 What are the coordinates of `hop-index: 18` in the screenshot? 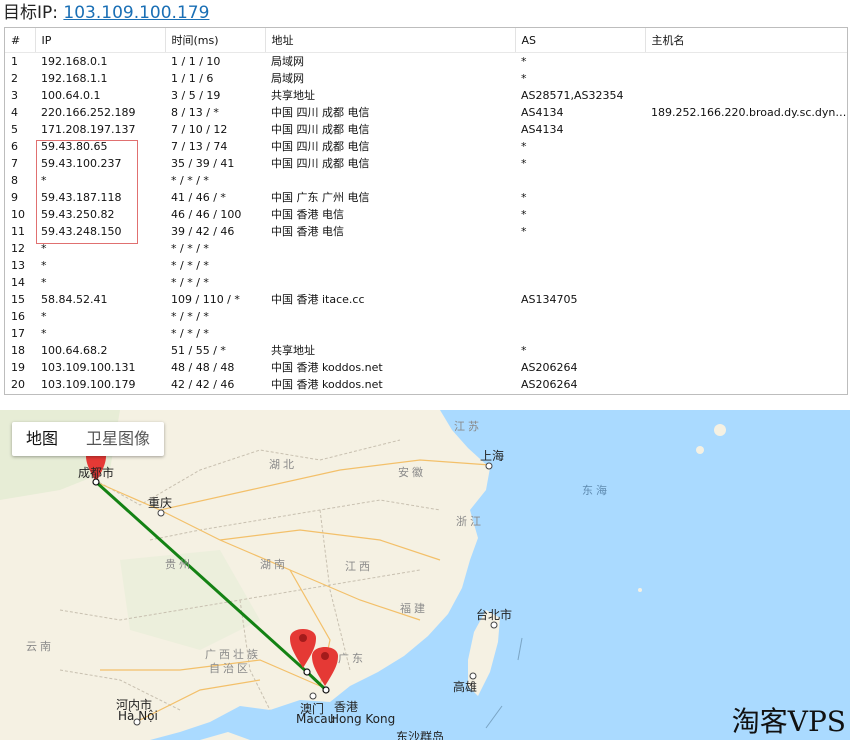 It's located at (18, 350).